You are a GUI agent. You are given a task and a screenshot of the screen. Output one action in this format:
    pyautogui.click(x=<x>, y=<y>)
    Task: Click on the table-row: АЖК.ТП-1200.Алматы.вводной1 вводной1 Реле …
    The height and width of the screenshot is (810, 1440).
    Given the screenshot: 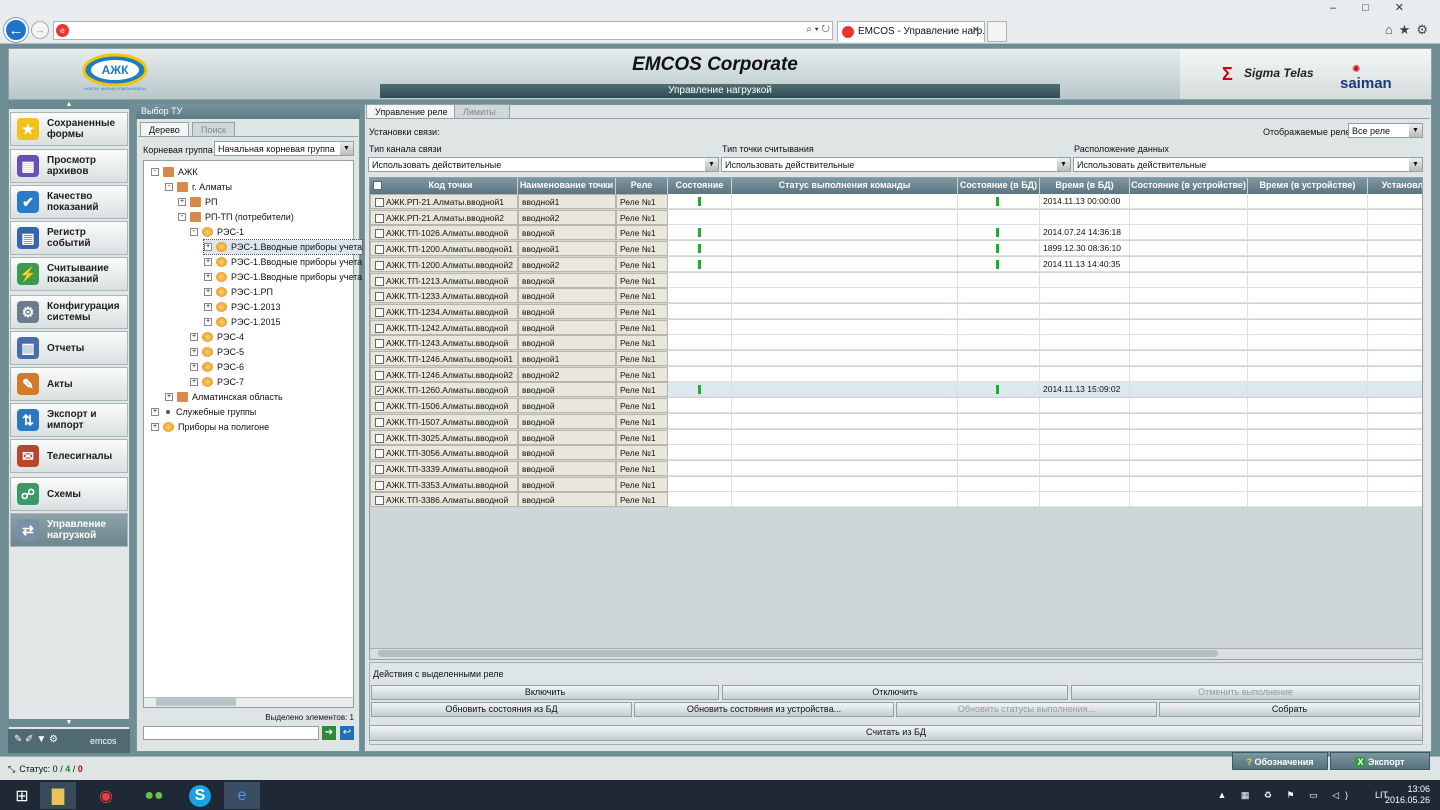 What is the action you would take?
    pyautogui.click(x=896, y=249)
    